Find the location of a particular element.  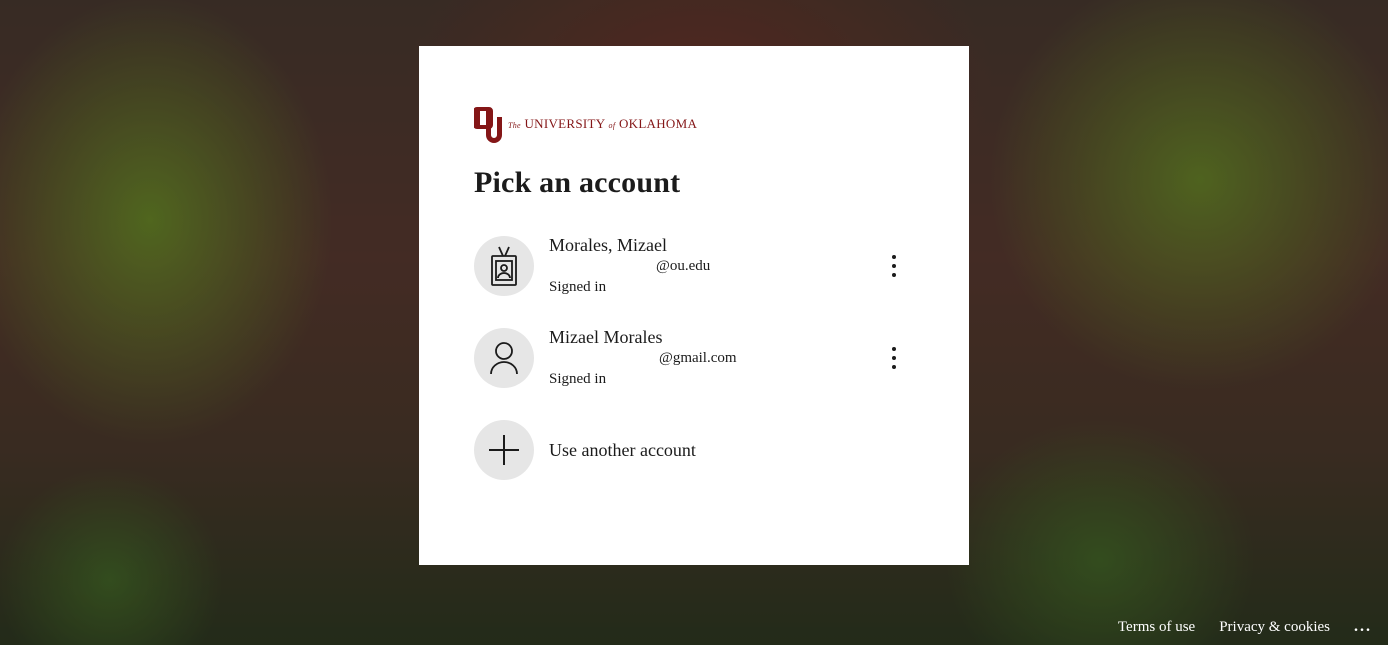

account-tile-gmail: Mizael Morales @gmail.com Signed in is located at coordinates (694, 358).